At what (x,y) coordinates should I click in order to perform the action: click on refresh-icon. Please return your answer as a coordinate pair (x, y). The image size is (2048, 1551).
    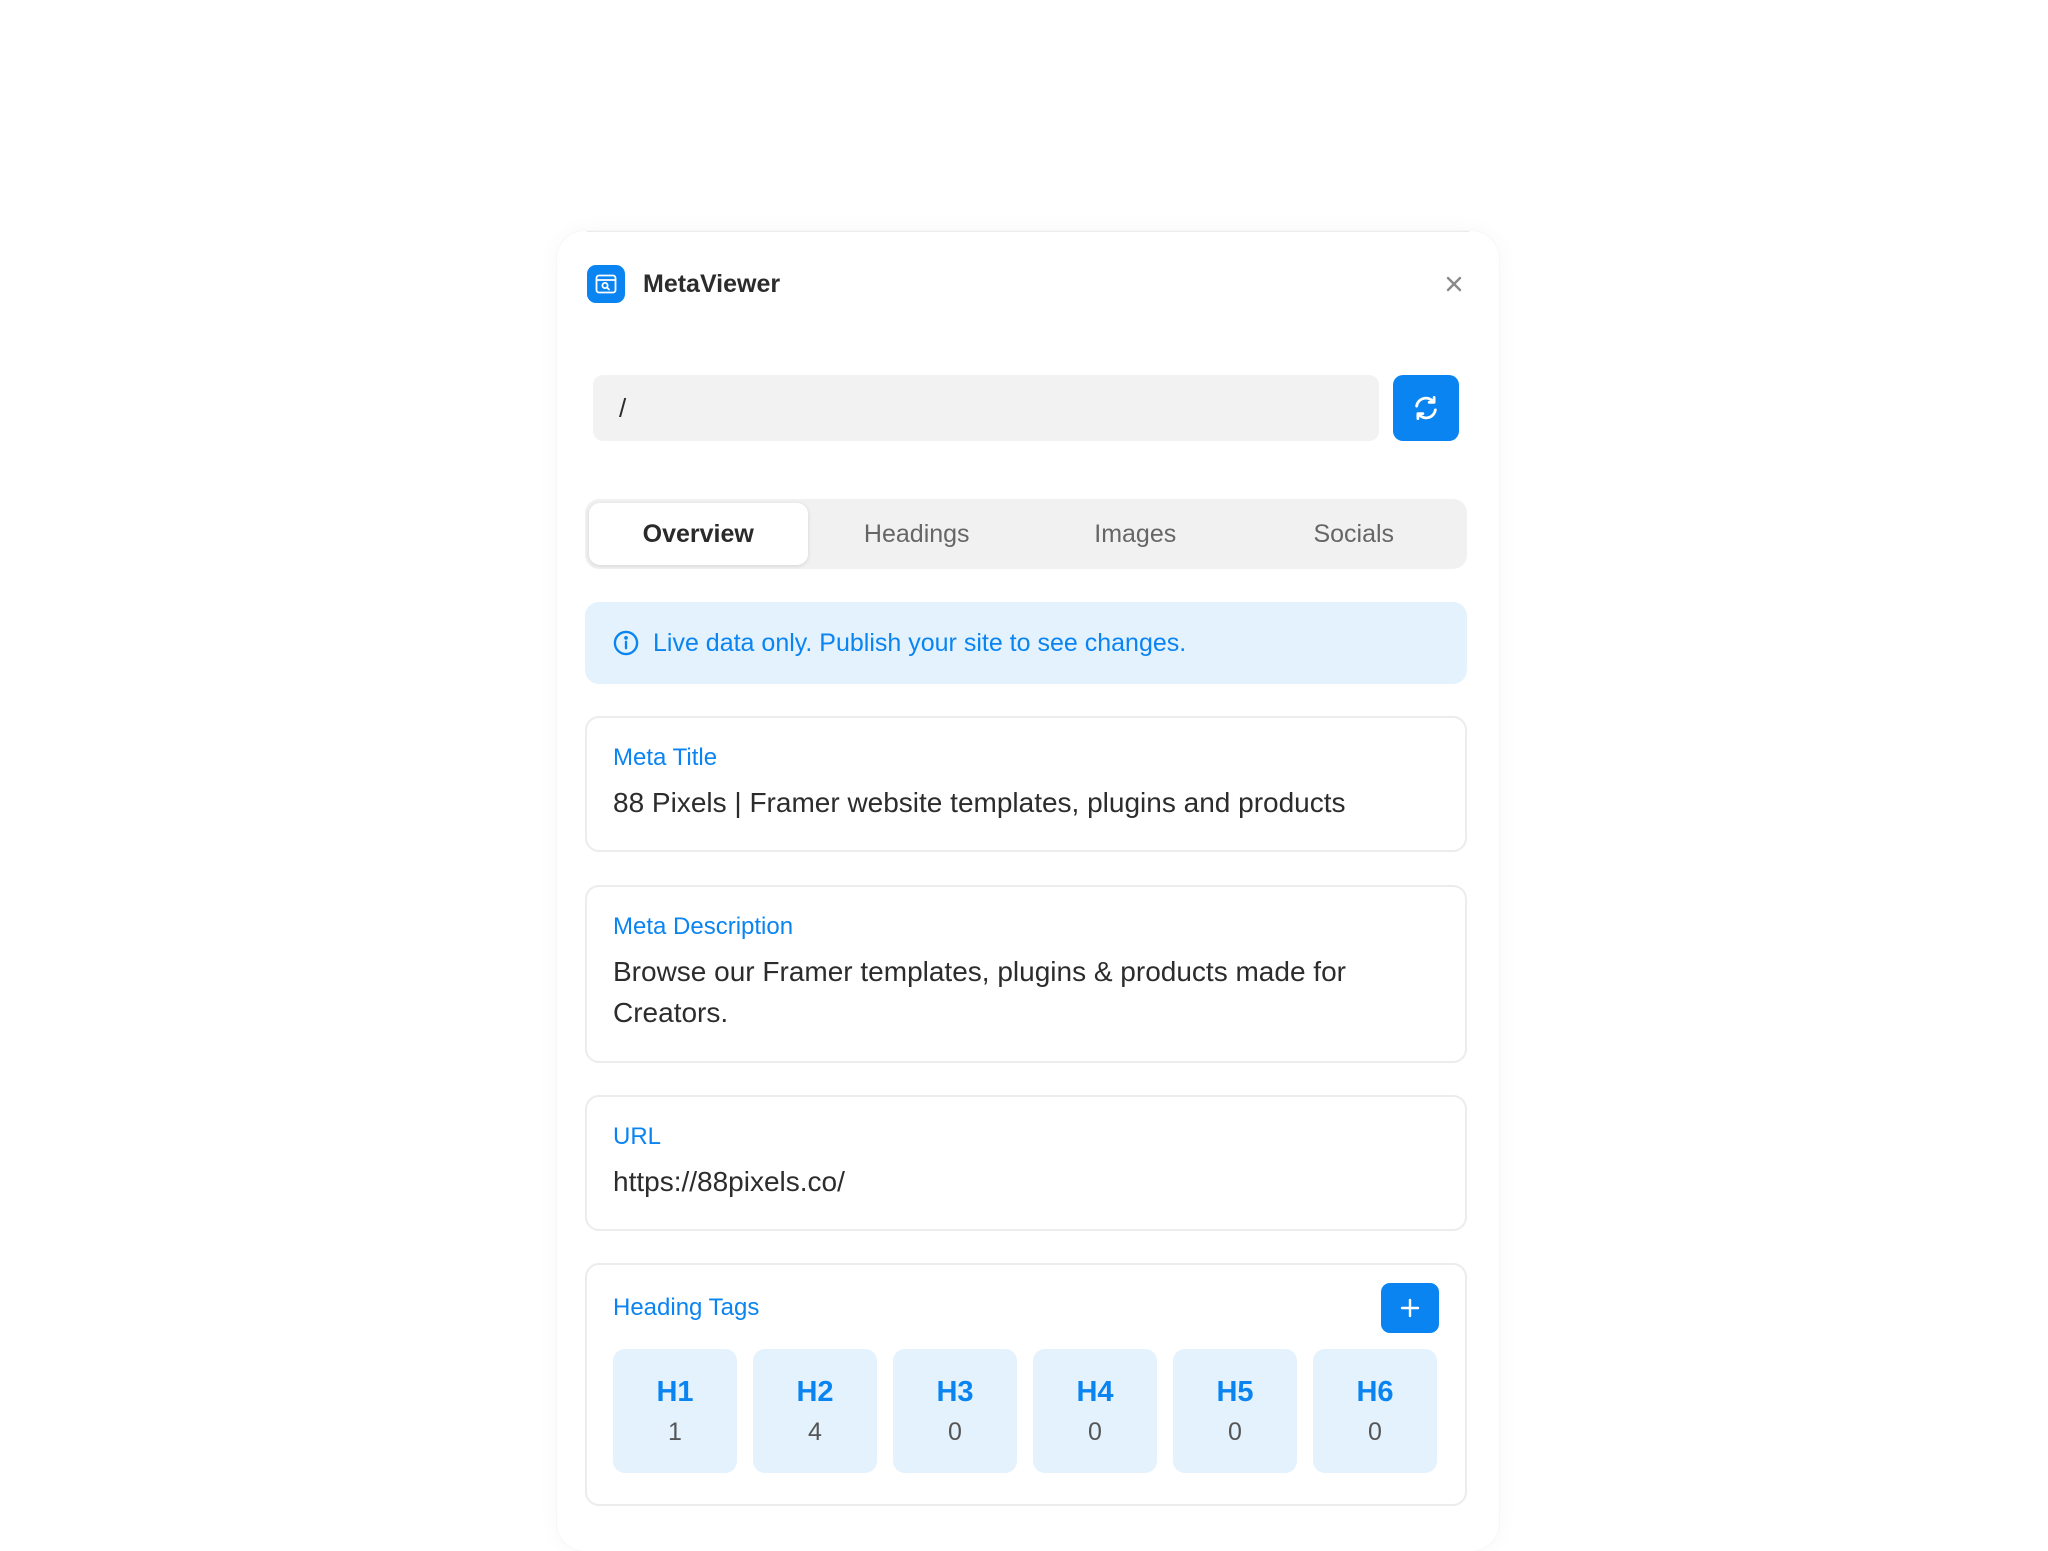
    Looking at the image, I should click on (1426, 408).